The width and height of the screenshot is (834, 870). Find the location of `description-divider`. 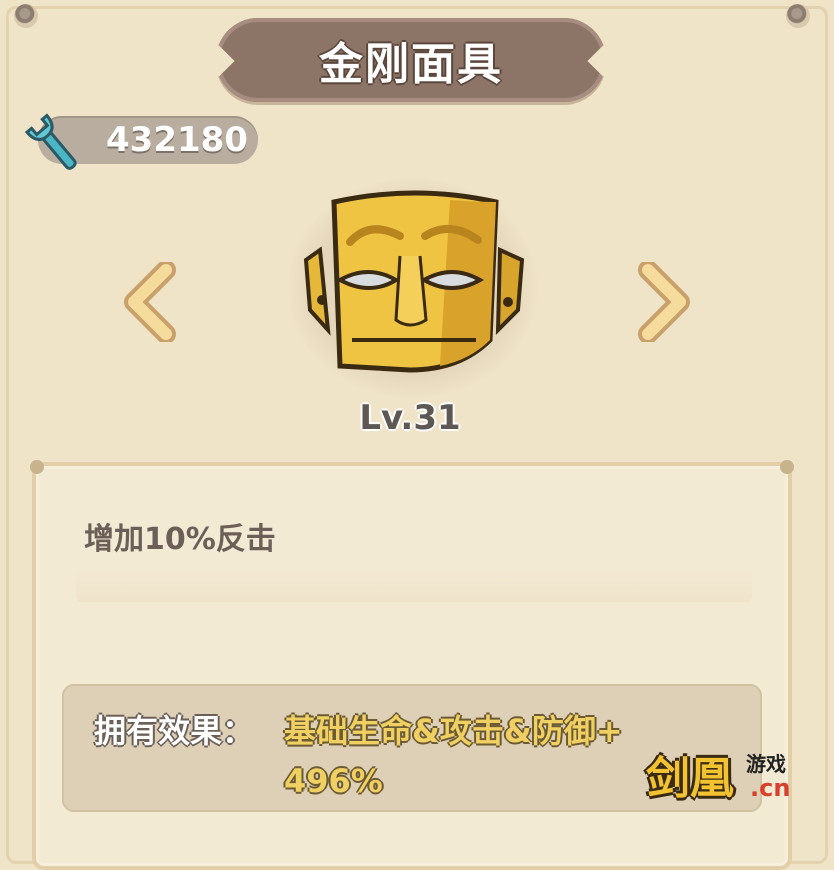

description-divider is located at coordinates (414, 584).